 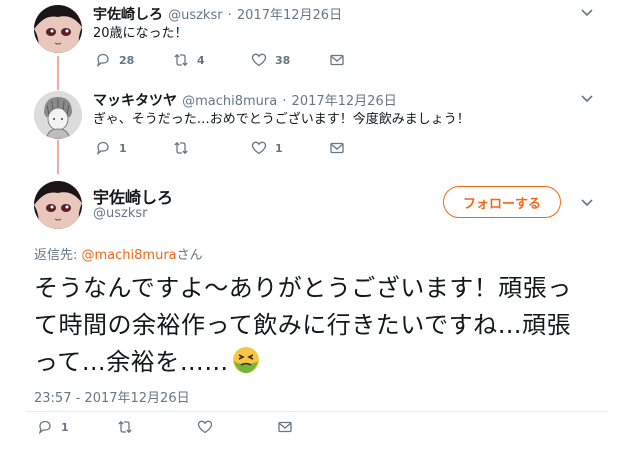 What do you see at coordinates (112, 396) in the screenshot?
I see `tweet-timestamp: 23:57 - 2017年12月26日` at bounding box center [112, 396].